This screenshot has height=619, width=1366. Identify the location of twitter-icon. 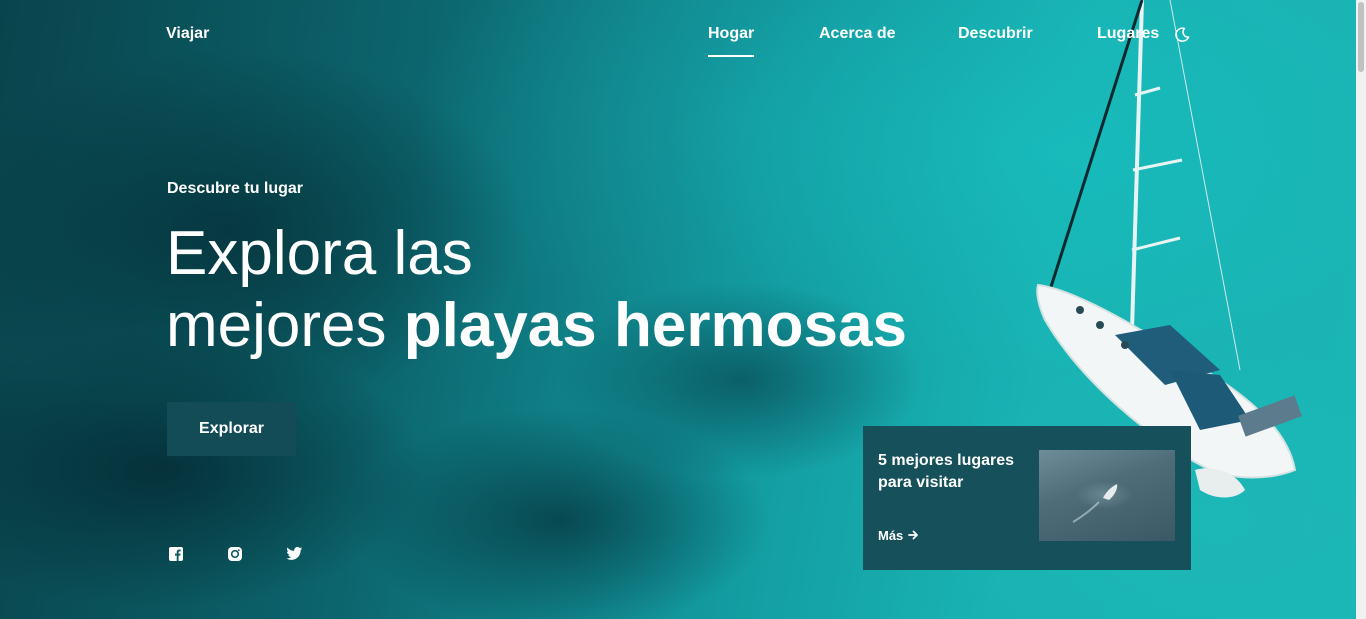
(294, 554).